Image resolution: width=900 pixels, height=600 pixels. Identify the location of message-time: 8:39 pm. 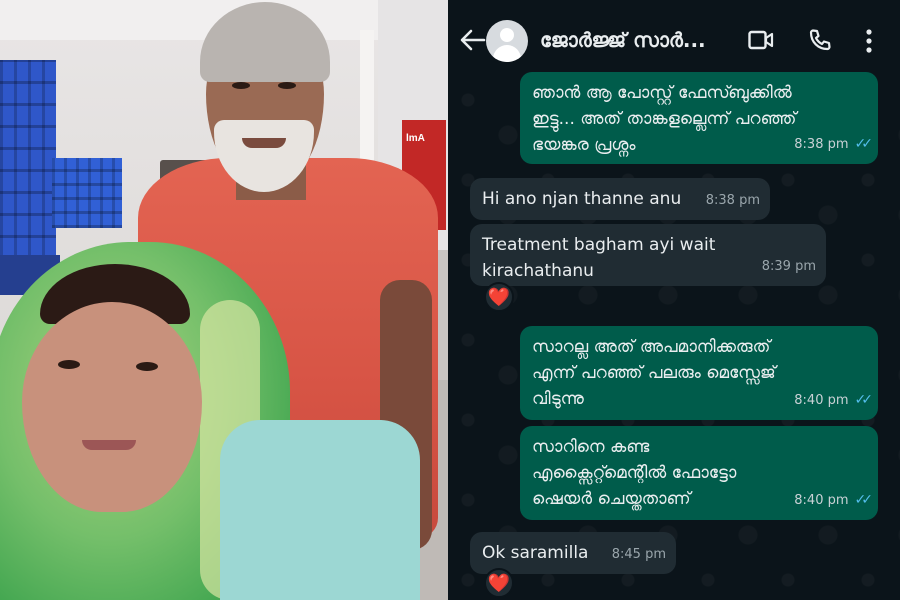
(788, 266).